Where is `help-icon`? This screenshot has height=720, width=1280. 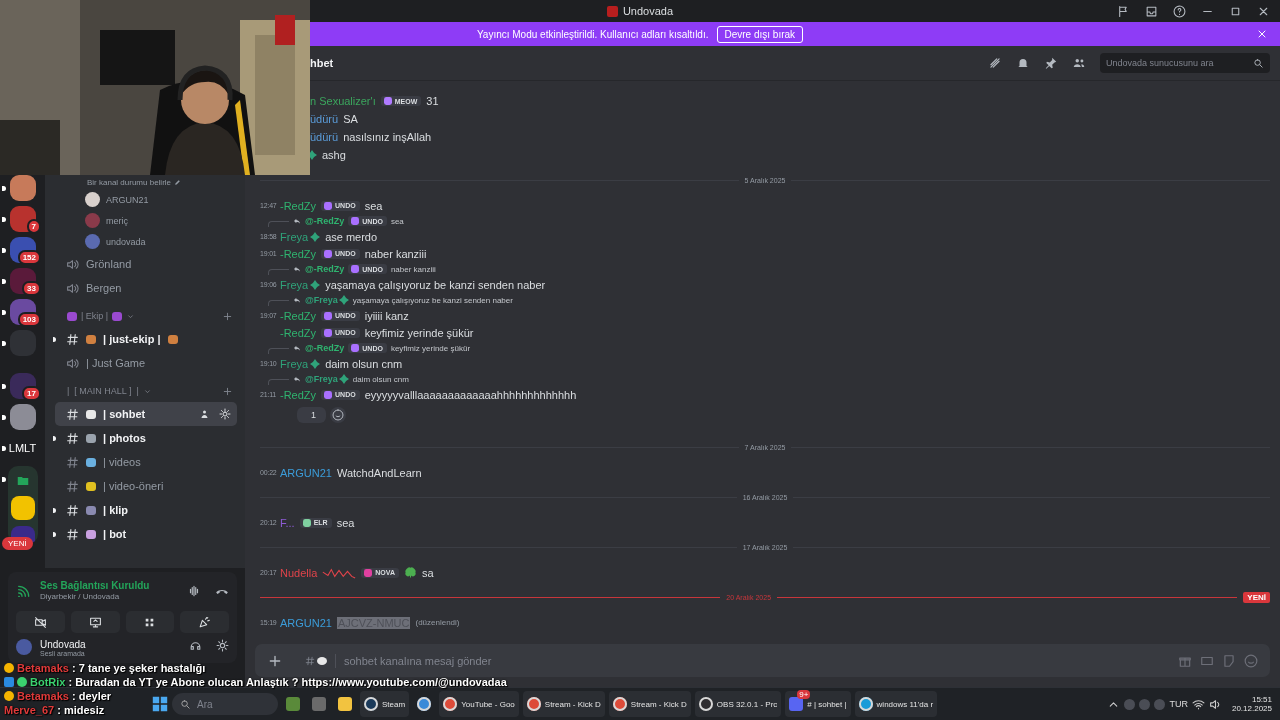
help-icon is located at coordinates (1179, 11).